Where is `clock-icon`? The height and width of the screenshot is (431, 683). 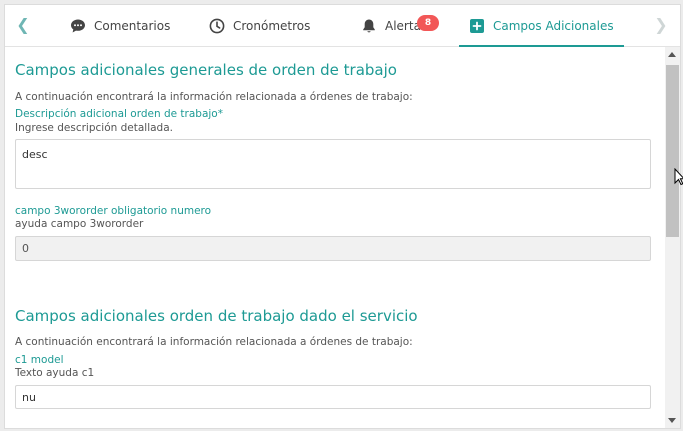 clock-icon is located at coordinates (217, 26).